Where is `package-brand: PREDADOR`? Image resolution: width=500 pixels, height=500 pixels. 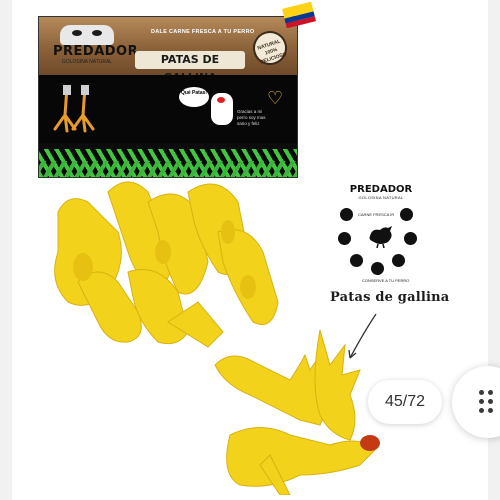 package-brand: PREDADOR is located at coordinates (96, 51).